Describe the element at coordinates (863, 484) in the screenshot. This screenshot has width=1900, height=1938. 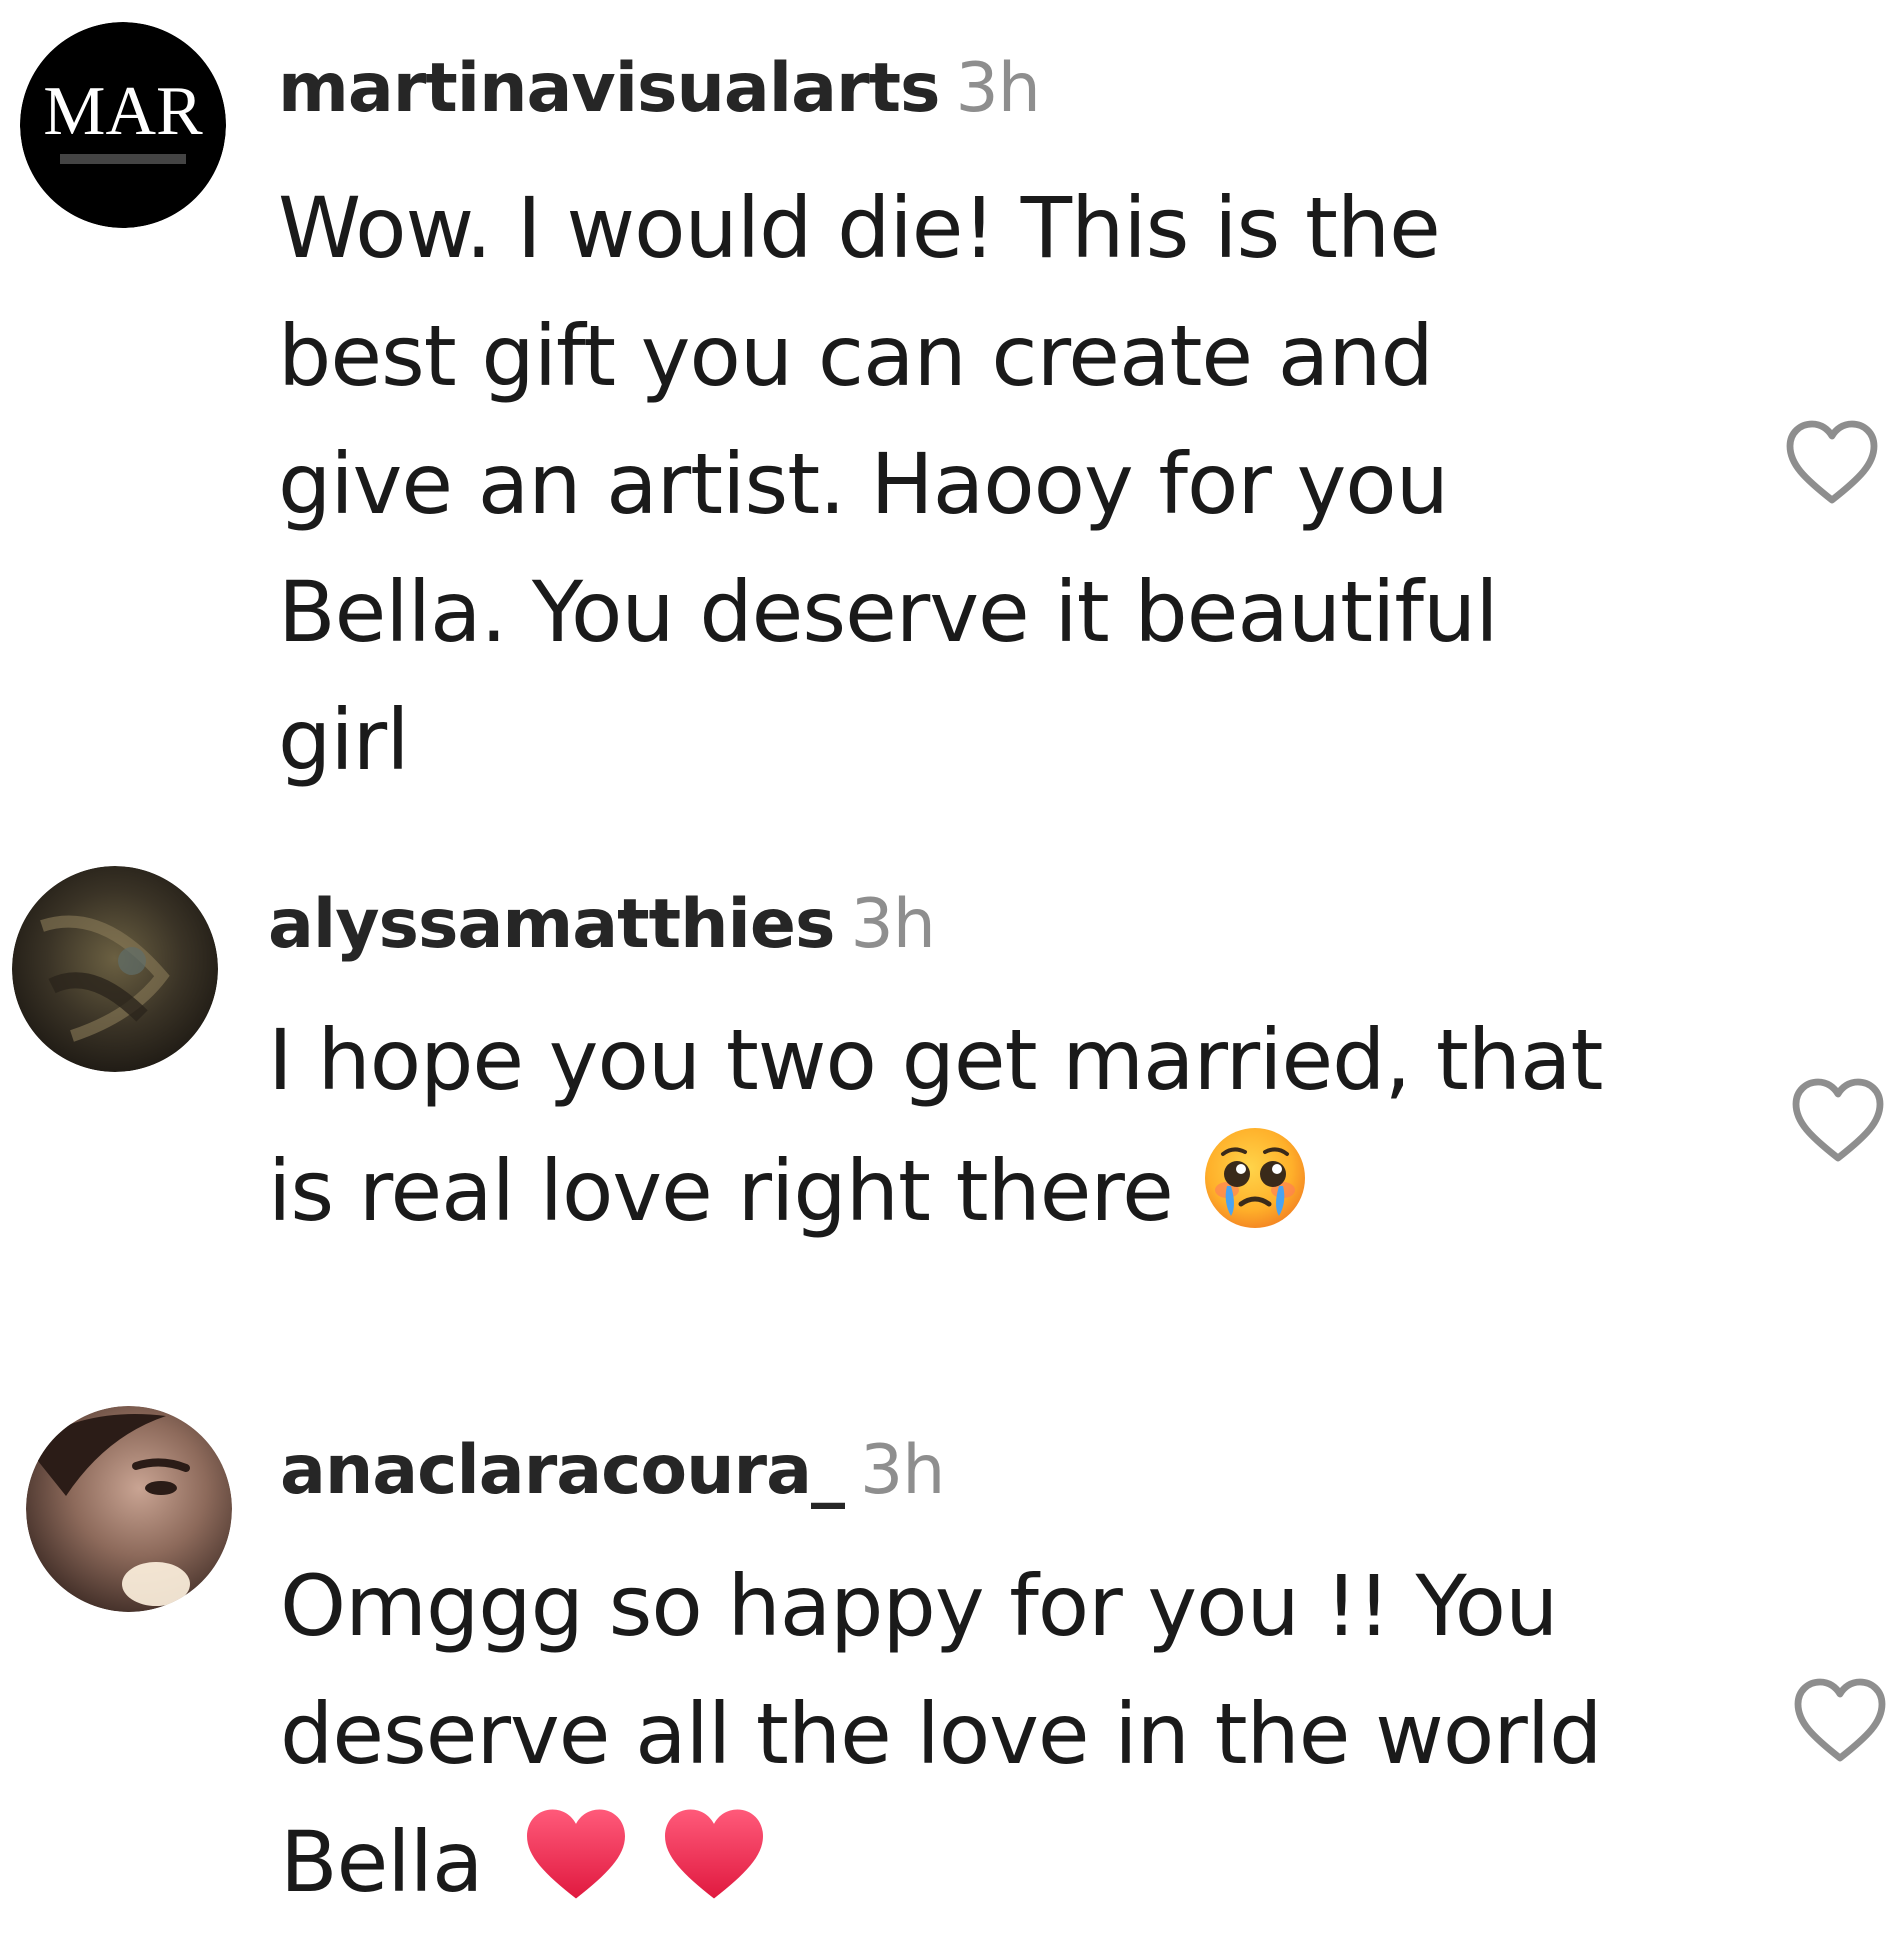
I see `comment-line: give an artist. Haooy for you` at that location.